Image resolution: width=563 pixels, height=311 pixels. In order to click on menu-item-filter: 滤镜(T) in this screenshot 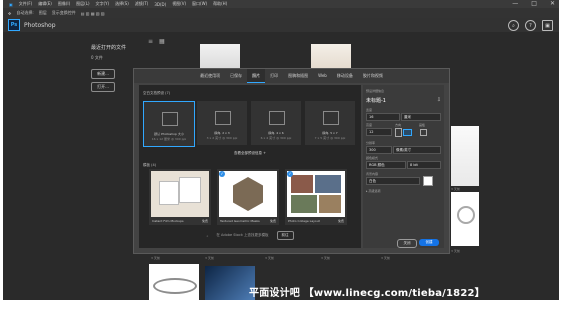, I will do `click(142, 4)`.